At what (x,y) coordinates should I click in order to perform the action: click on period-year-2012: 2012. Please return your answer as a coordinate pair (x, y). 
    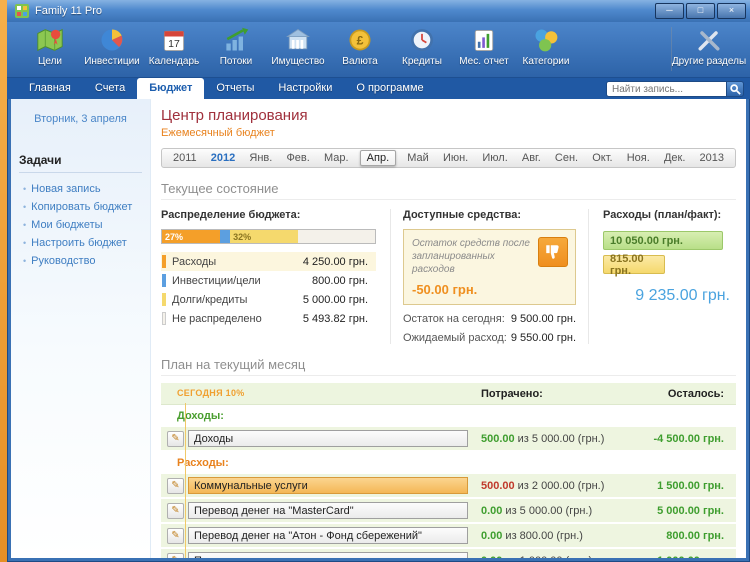
    Looking at the image, I should click on (223, 158).